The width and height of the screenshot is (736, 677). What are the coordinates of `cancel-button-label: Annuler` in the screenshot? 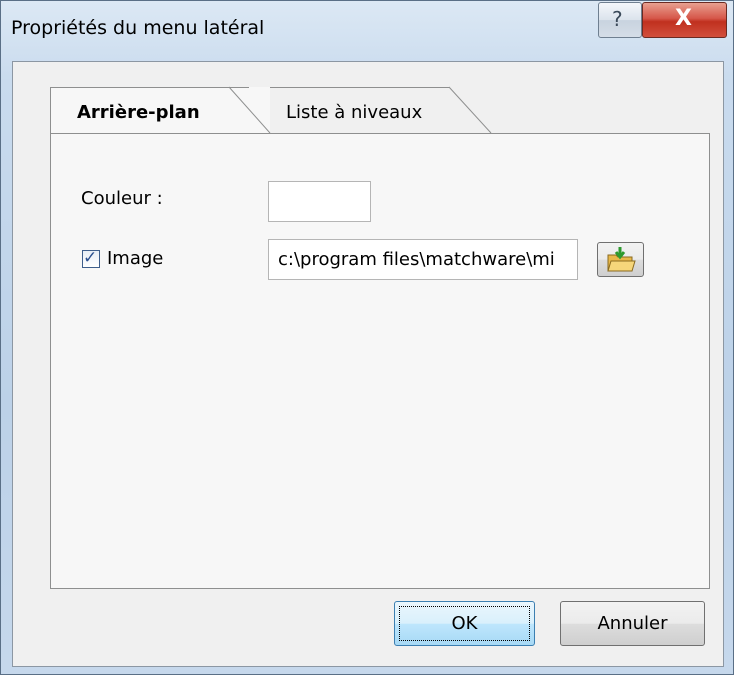 It's located at (632, 623).